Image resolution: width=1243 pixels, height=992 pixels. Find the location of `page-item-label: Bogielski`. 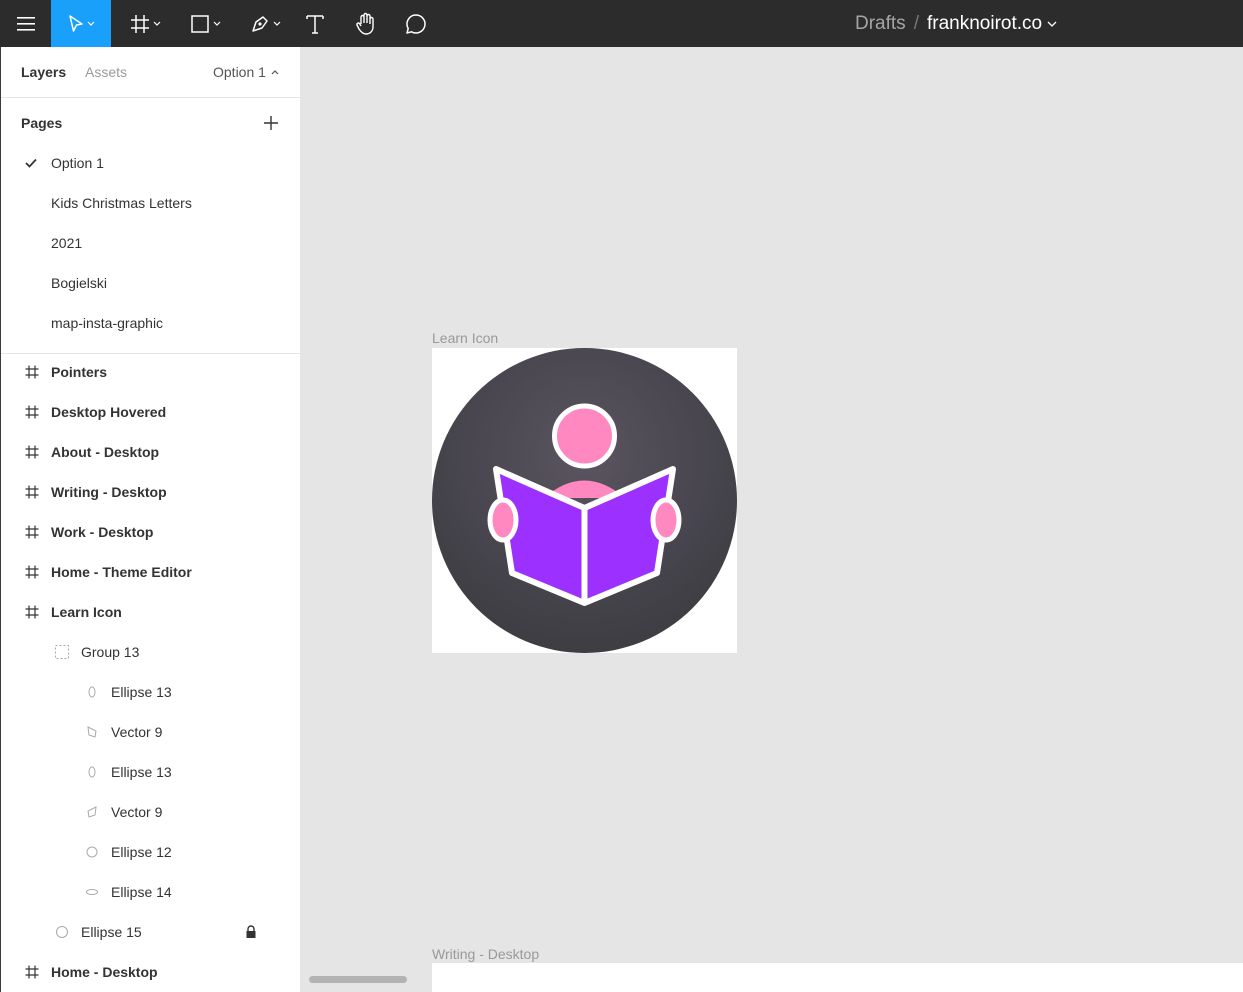

page-item-label: Bogielski is located at coordinates (79, 283).